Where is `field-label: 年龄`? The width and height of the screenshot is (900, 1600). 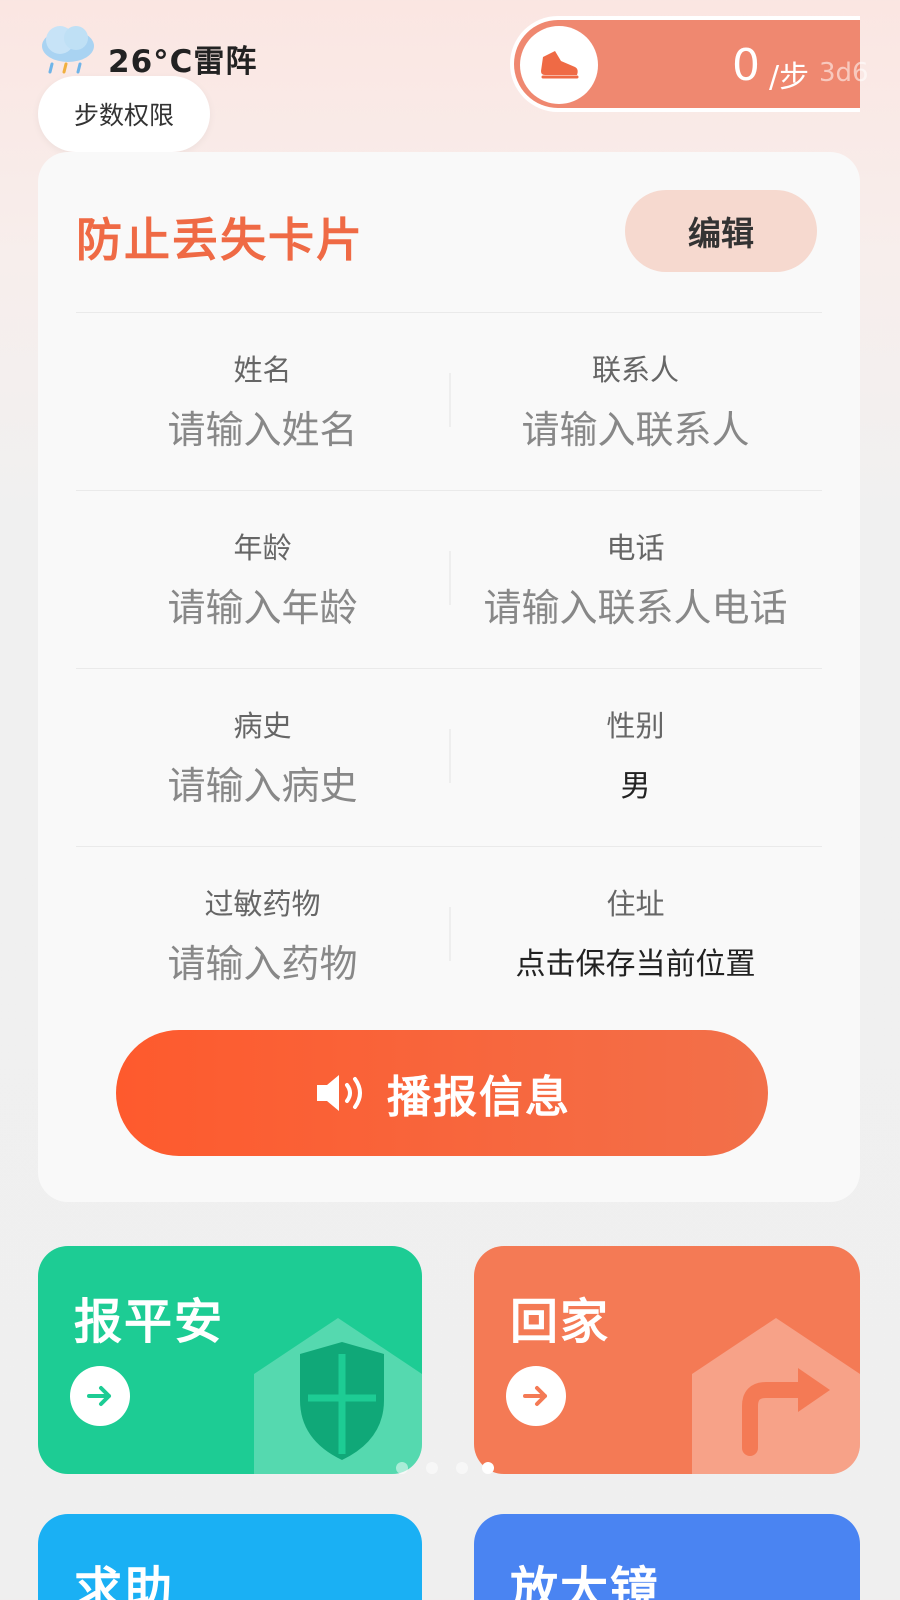 field-label: 年龄 is located at coordinates (262, 548).